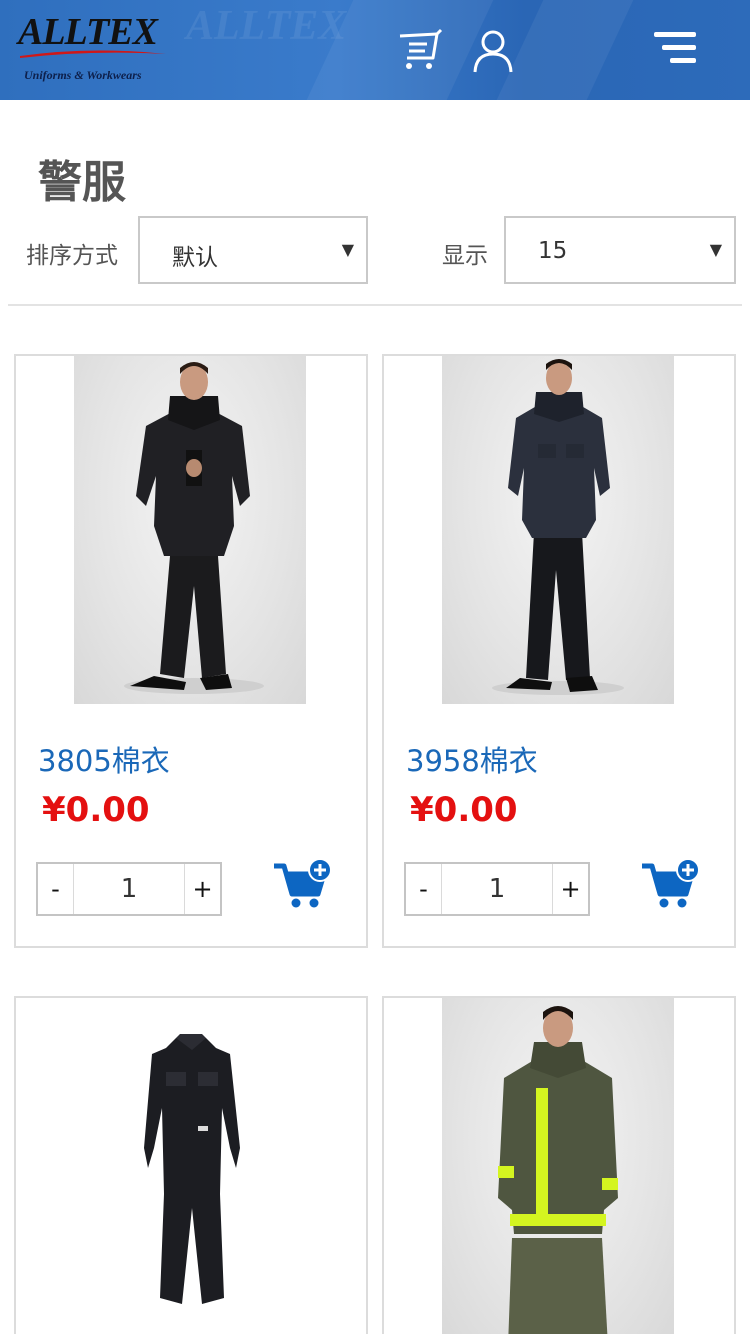 Image resolution: width=750 pixels, height=1334 pixels. I want to click on menu-icon, so click(676, 48).